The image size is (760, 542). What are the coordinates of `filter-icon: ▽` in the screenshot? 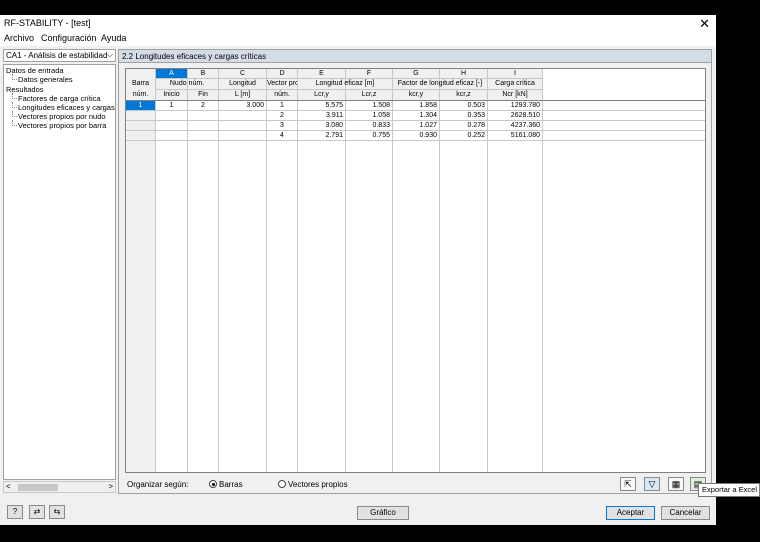 It's located at (652, 484).